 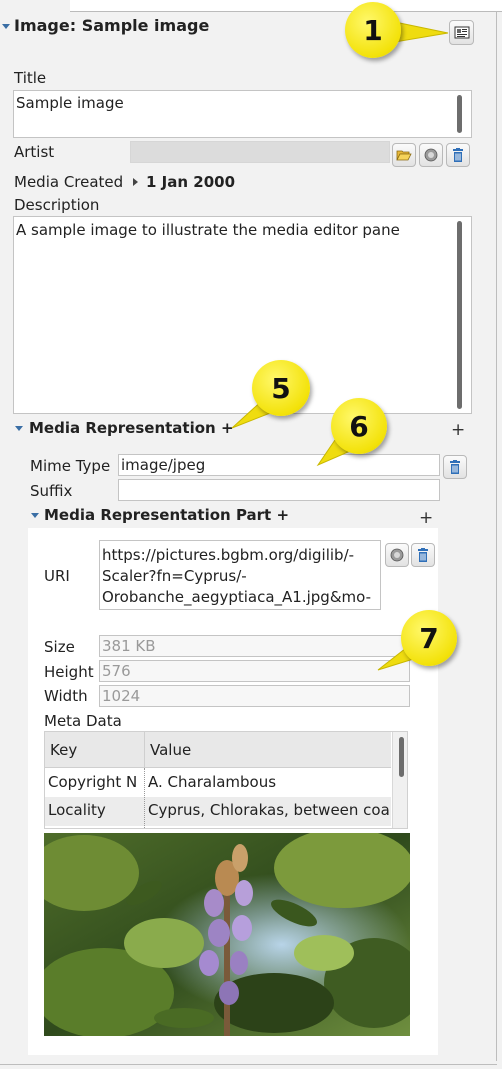 What do you see at coordinates (429, 638) in the screenshot?
I see `callout-badge-7: 7` at bounding box center [429, 638].